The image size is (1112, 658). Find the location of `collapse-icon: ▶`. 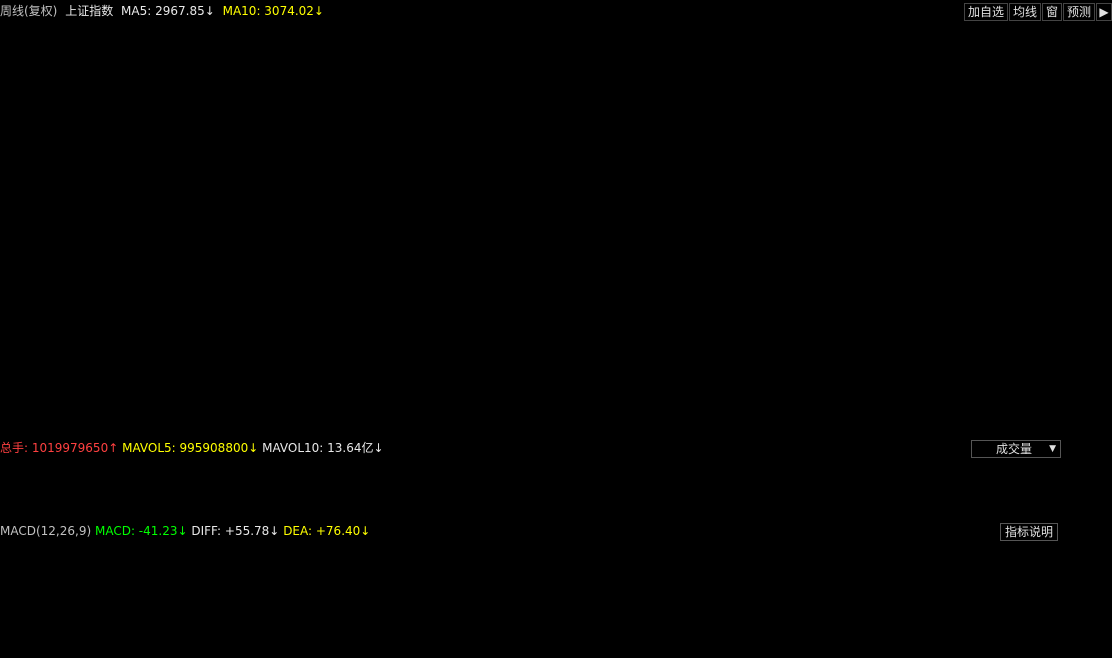

collapse-icon: ▶ is located at coordinates (1104, 12).